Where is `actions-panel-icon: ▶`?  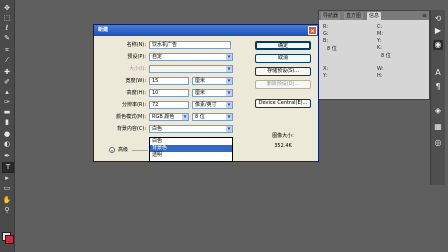 actions-panel-icon: ▶ is located at coordinates (438, 31).